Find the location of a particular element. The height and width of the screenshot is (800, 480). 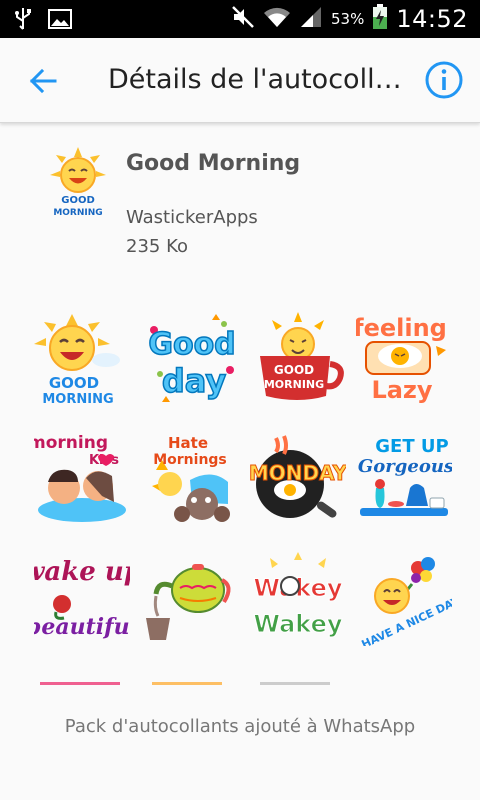

status-bar: 53% 14:52 is located at coordinates (240, 19).